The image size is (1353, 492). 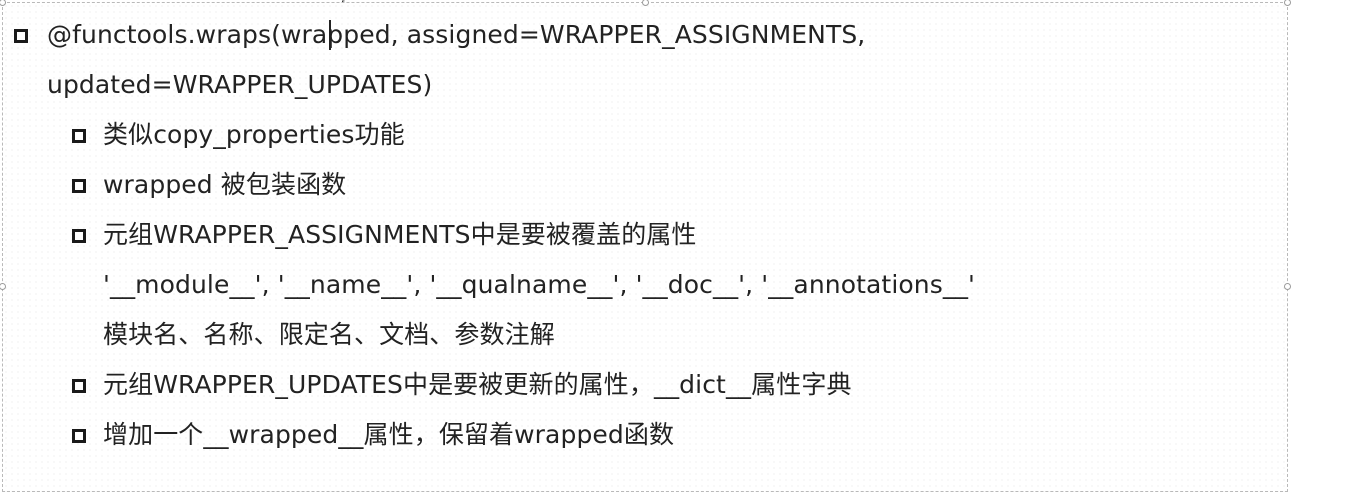 What do you see at coordinates (477, 385) in the screenshot?
I see `list-item-updates: 元组WRAPPER_UPDATES中是要被更新的属性，__dict__属性字典` at bounding box center [477, 385].